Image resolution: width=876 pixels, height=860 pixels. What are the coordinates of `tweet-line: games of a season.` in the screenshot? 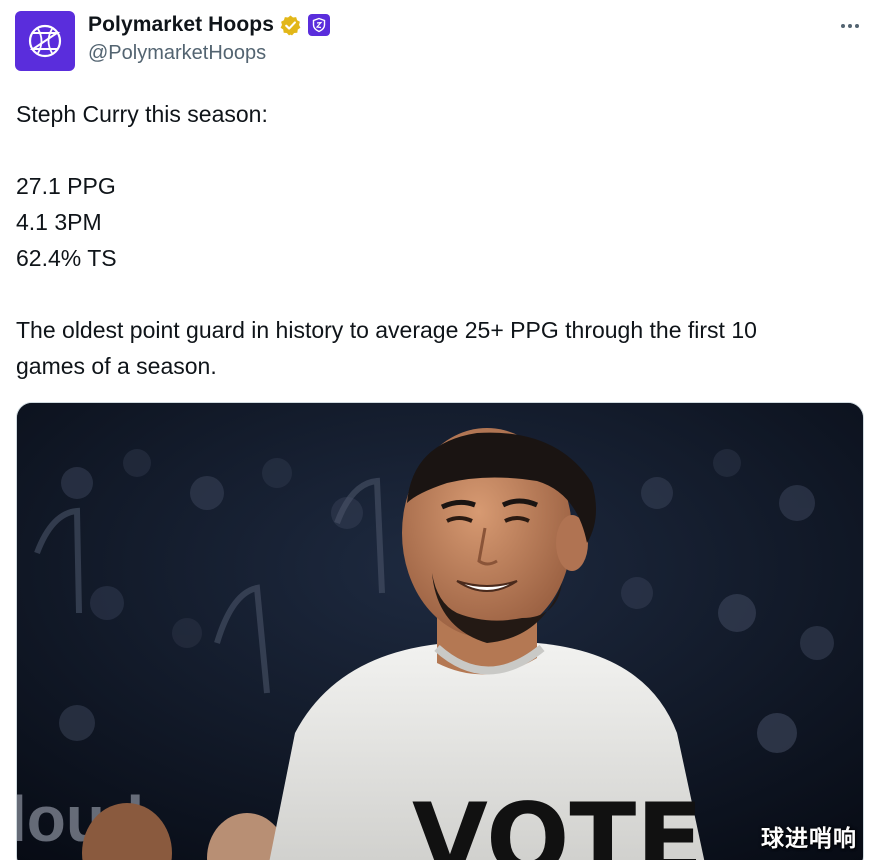 It's located at (116, 366).